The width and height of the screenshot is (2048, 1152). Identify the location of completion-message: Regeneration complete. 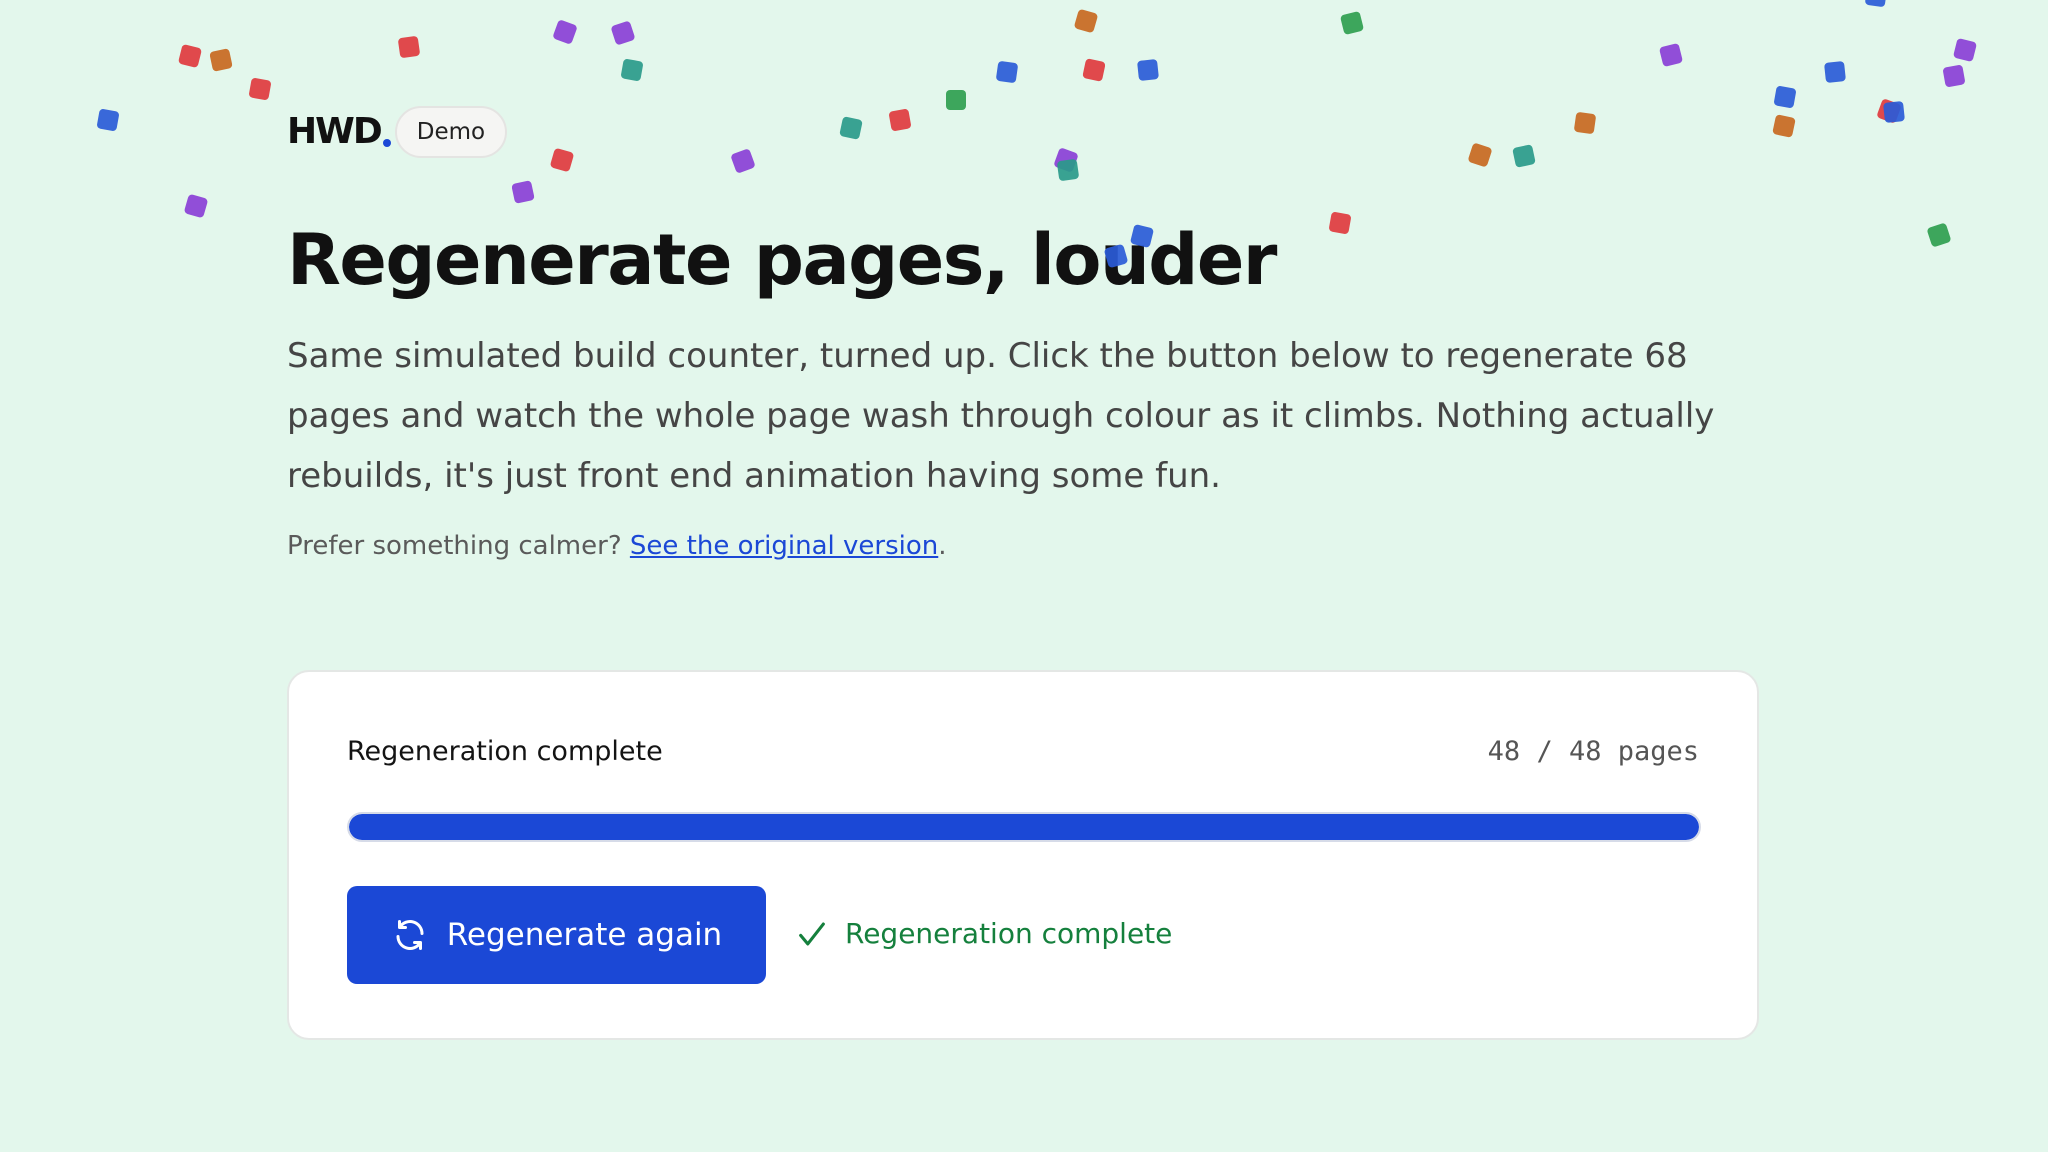
(983, 934).